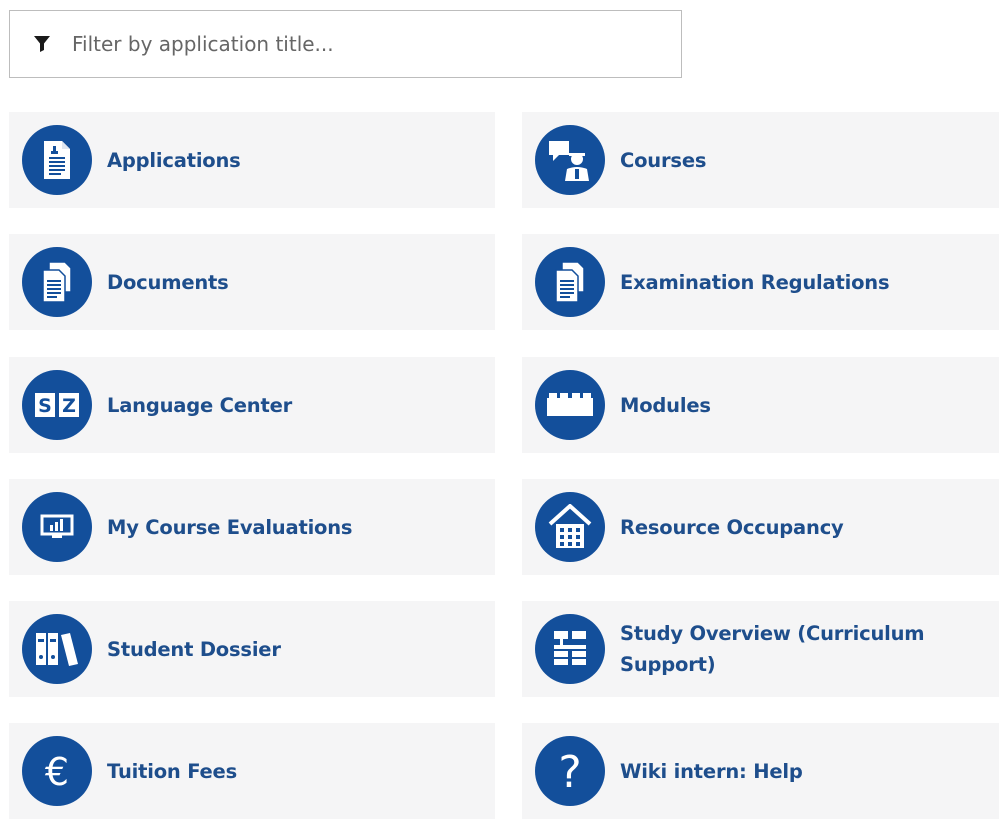  What do you see at coordinates (168, 282) in the screenshot?
I see `tile-label: Documents` at bounding box center [168, 282].